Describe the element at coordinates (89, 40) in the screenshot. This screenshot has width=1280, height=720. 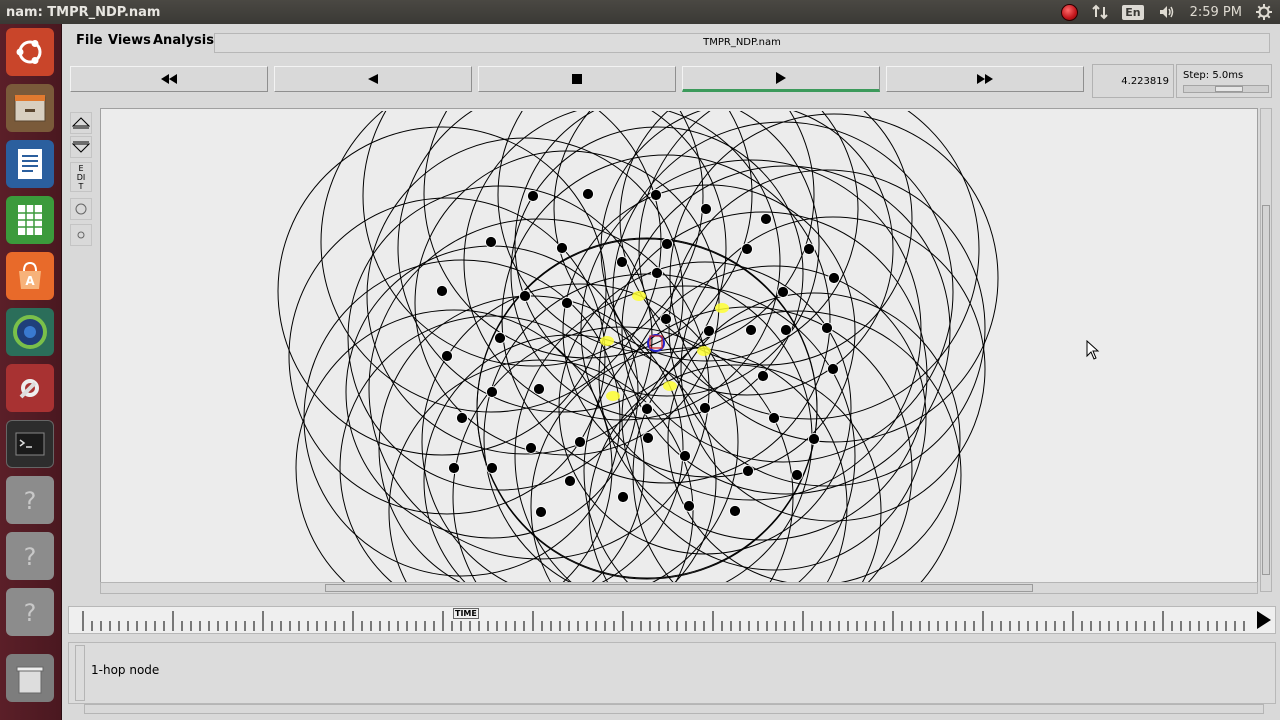
I see `menu-file: File` at that location.